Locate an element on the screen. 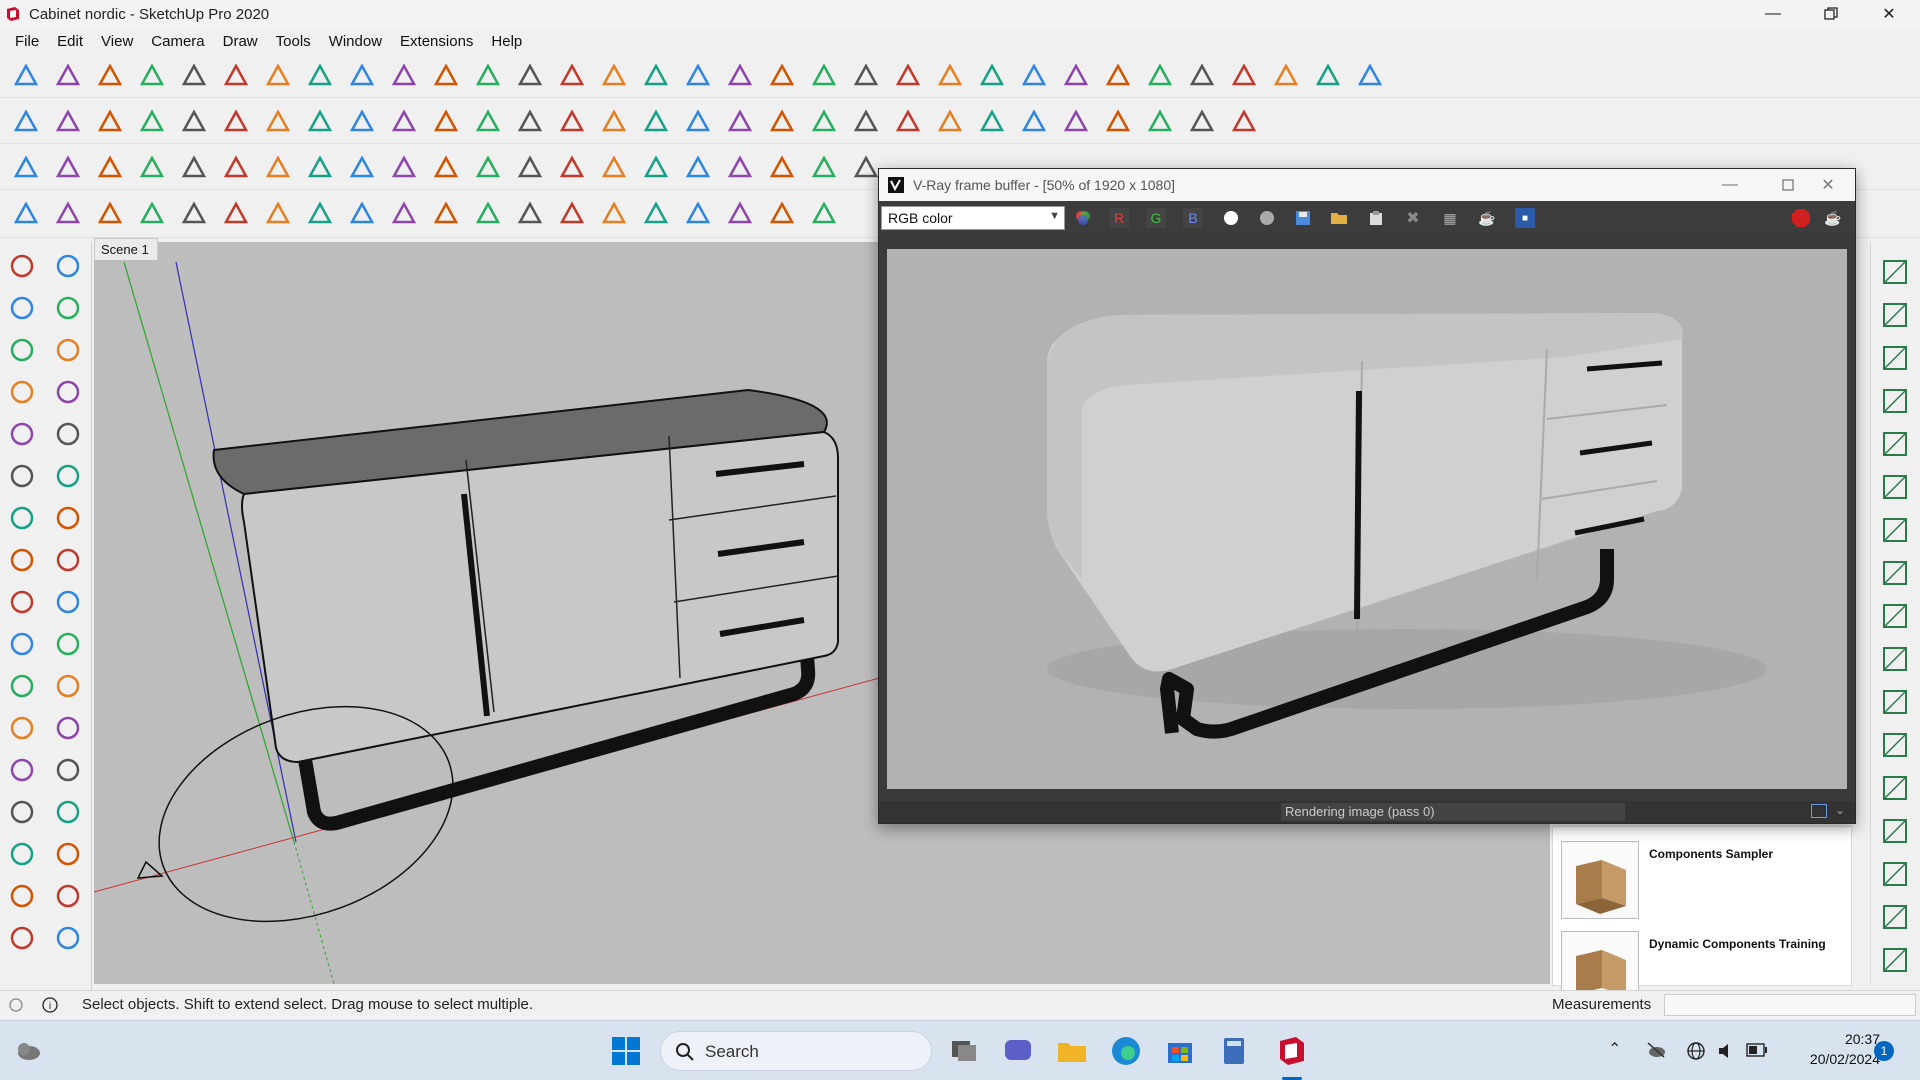  system-clock: 20:37 20/02/2024 is located at coordinates (1835, 1049).